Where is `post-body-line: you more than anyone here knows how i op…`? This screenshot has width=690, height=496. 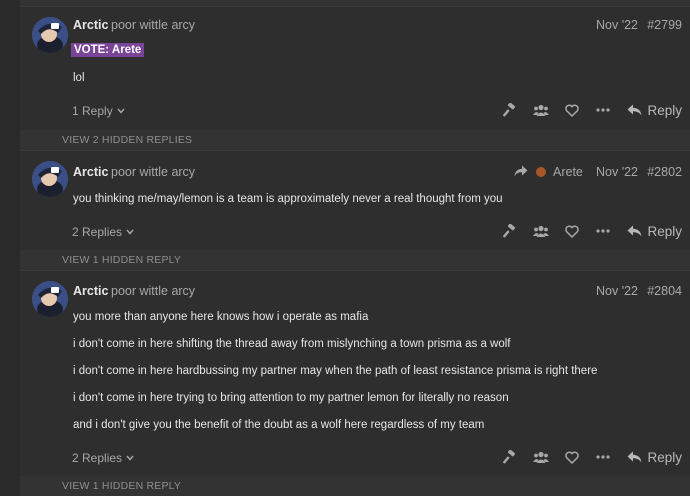 post-body-line: you more than anyone here knows how i op… is located at coordinates (221, 317).